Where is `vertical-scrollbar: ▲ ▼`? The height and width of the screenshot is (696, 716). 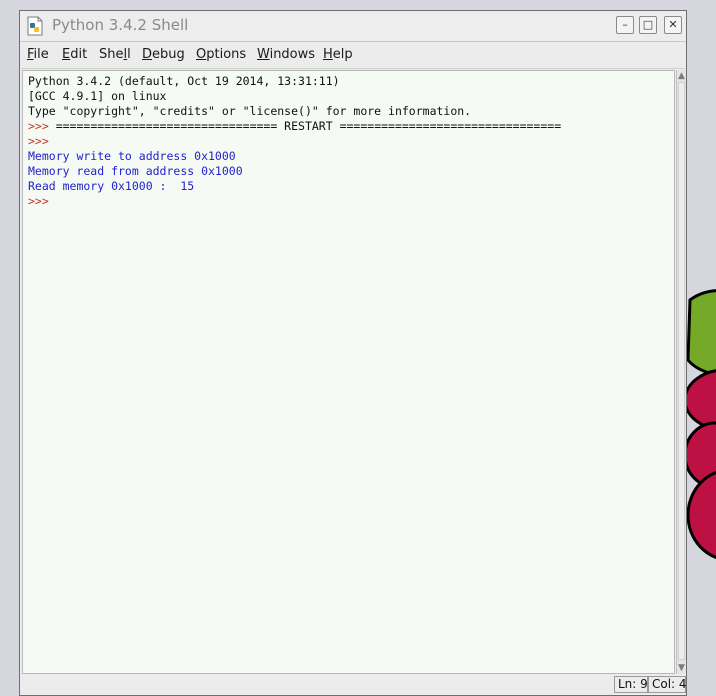
vertical-scrollbar: ▲ ▼ is located at coordinates (681, 372).